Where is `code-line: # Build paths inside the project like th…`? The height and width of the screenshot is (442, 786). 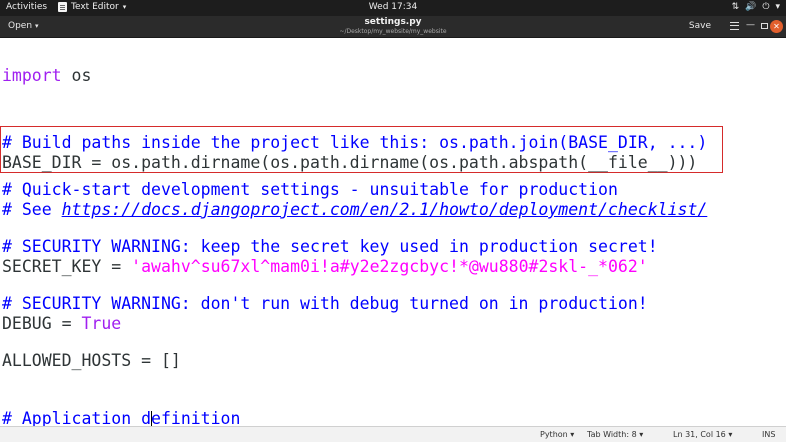 code-line: # Build paths inside the project like th… is located at coordinates (354, 143).